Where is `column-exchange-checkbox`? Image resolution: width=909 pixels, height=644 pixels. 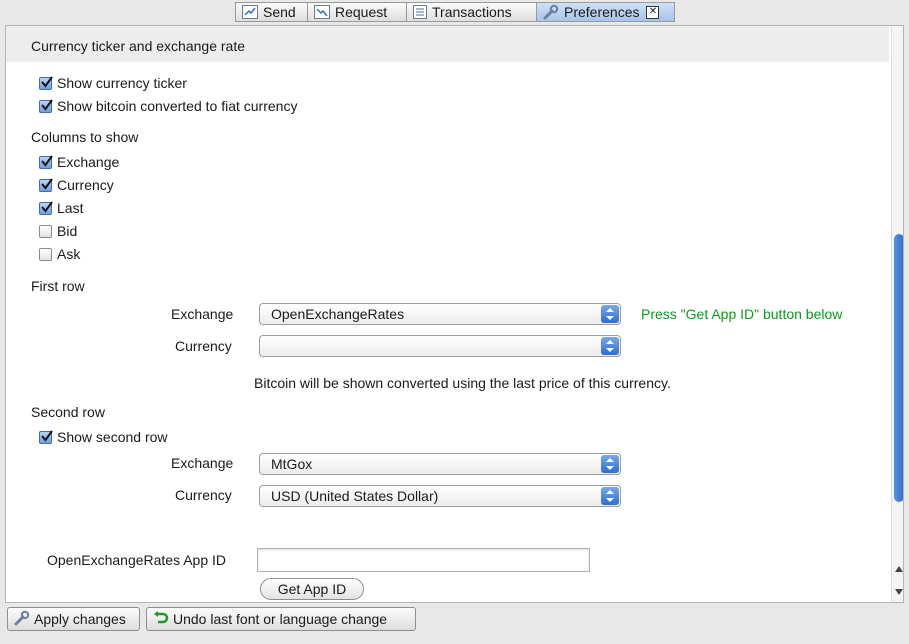
column-exchange-checkbox is located at coordinates (46, 162).